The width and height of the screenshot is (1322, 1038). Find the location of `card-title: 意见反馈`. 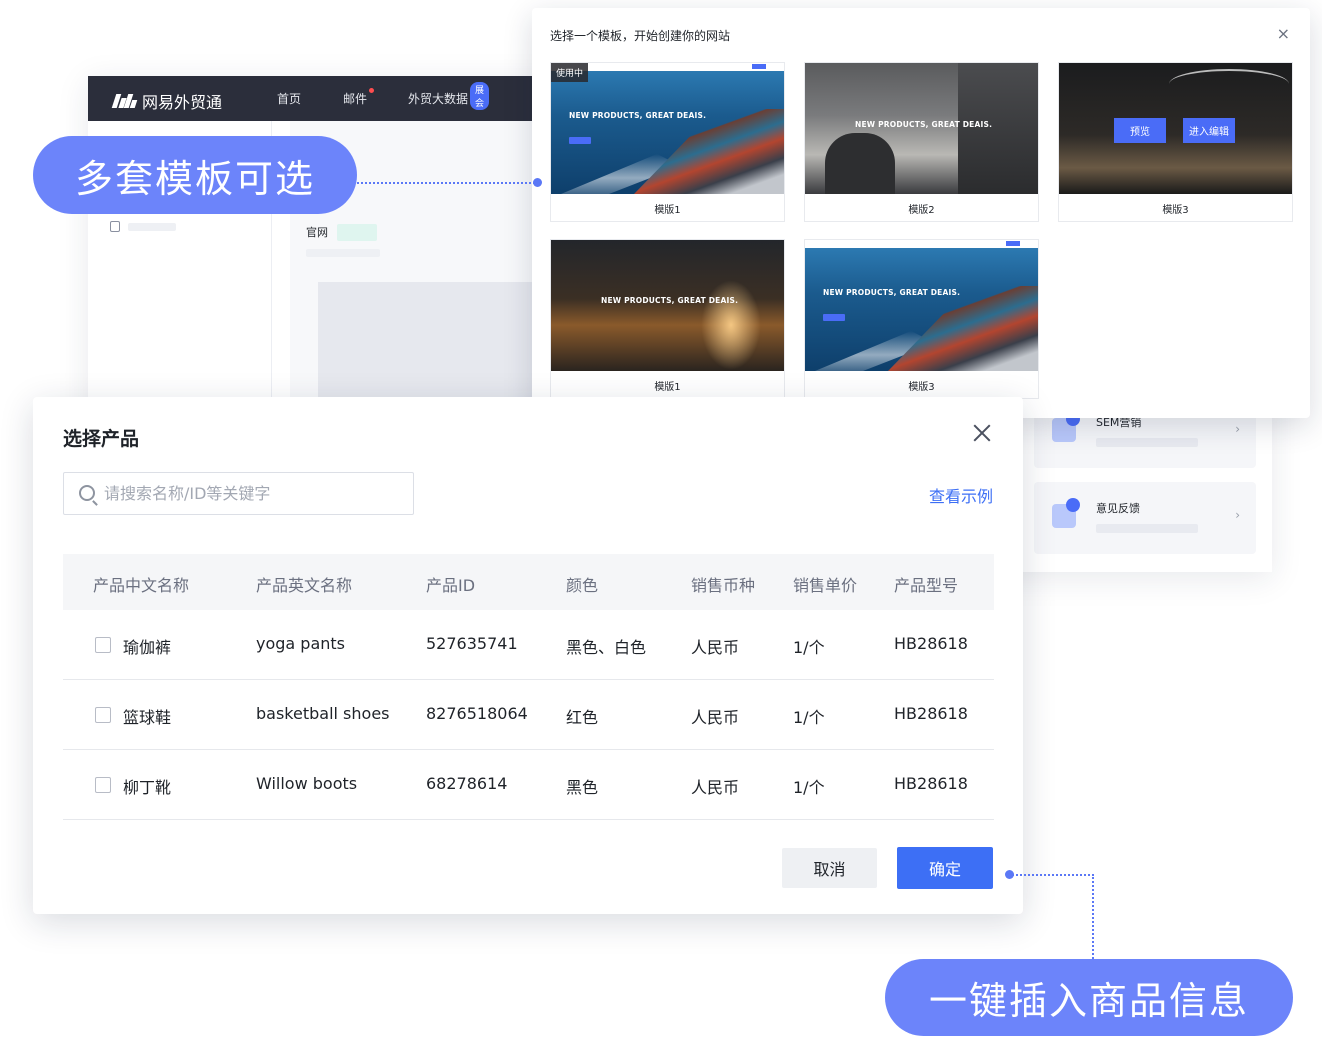

card-title: 意见反馈 is located at coordinates (1118, 508).